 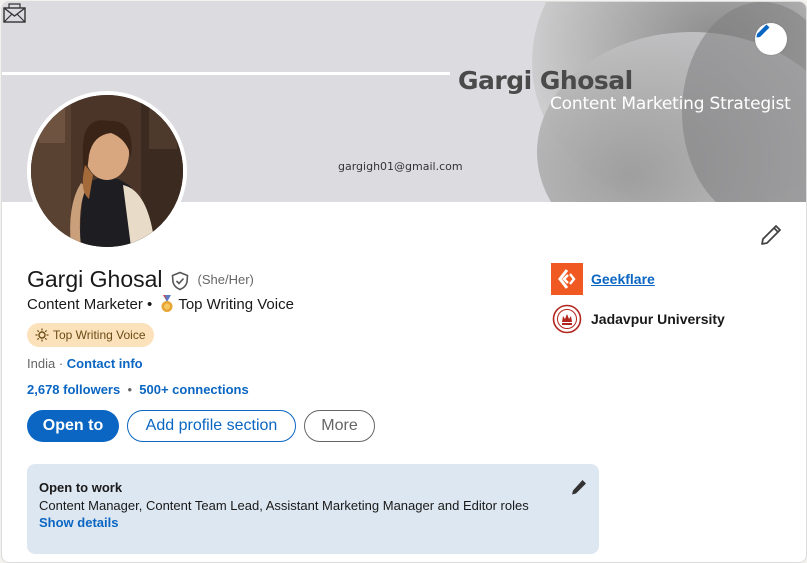 I want to click on banner-role: Content Marketing Strategist, so click(x=670, y=104).